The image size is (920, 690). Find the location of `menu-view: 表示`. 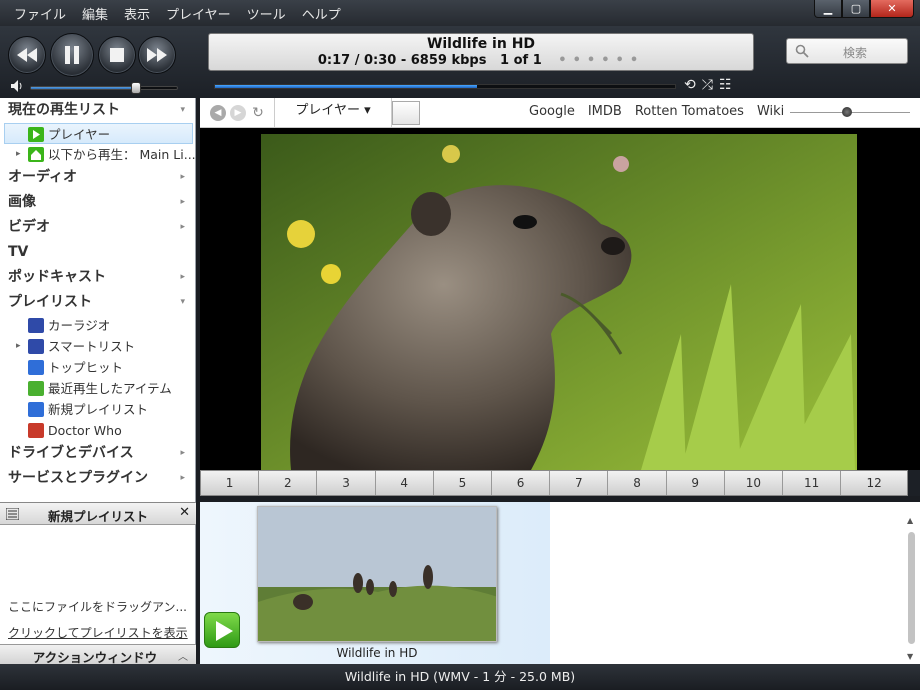

menu-view: 表示 is located at coordinates (137, 13).